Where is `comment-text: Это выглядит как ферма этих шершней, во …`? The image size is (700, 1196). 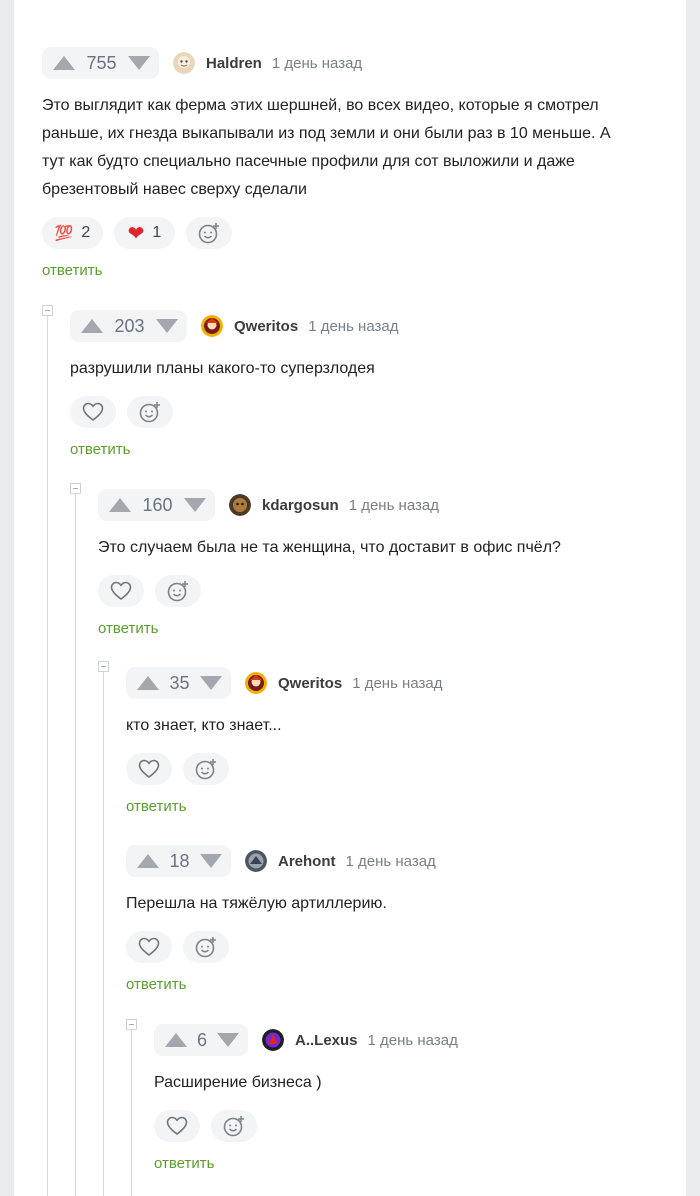 comment-text: Это выглядит как ферма этих шершней, во … is located at coordinates (326, 147).